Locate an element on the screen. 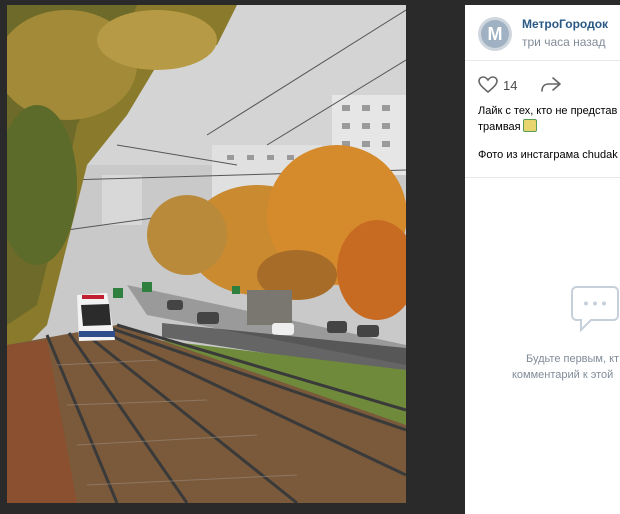  post-time: три часа назад is located at coordinates (563, 42).